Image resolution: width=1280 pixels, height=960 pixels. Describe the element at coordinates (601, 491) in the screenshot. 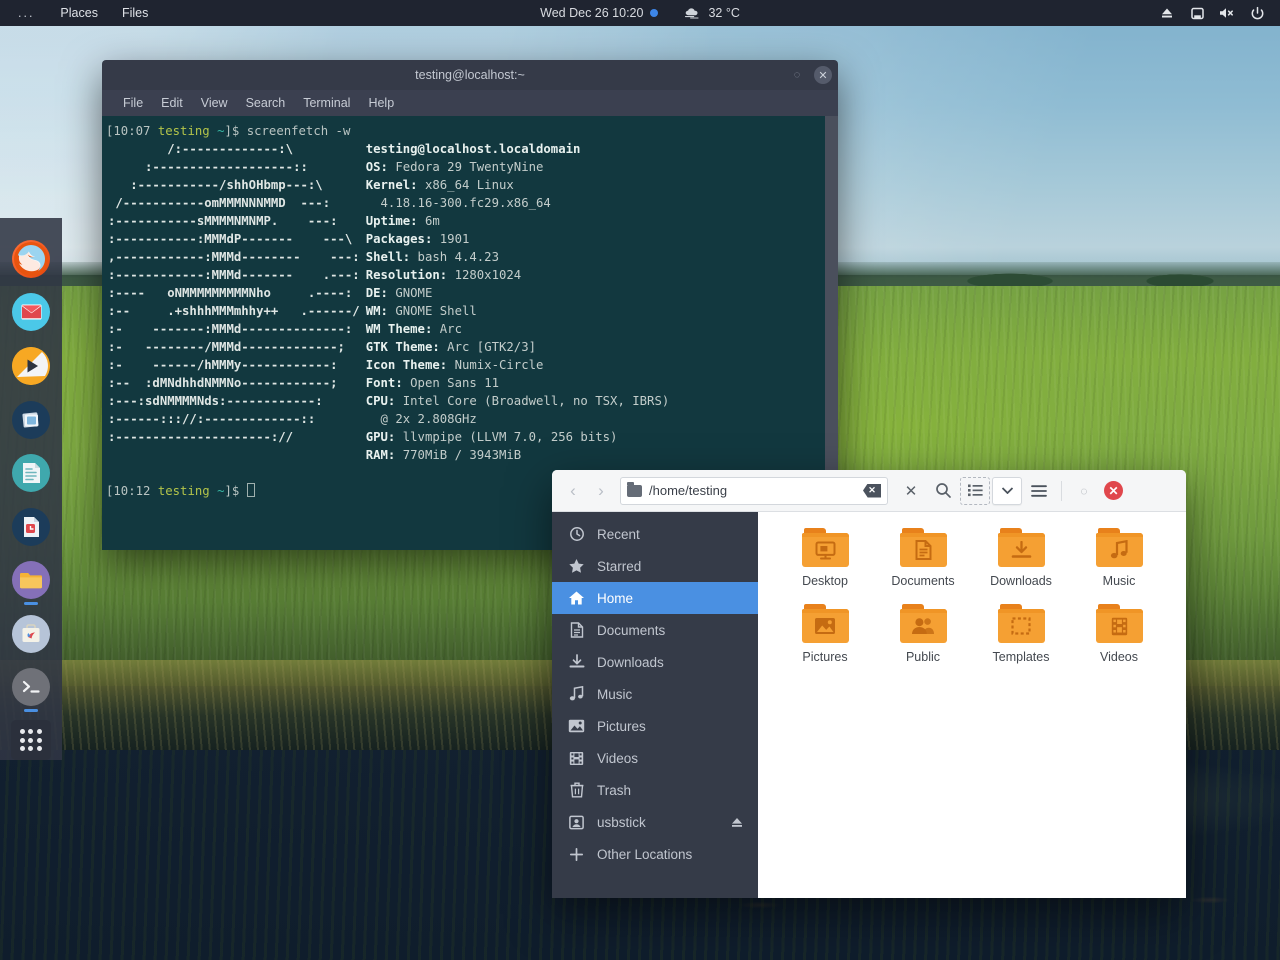

I see `forward-button: ›` at that location.